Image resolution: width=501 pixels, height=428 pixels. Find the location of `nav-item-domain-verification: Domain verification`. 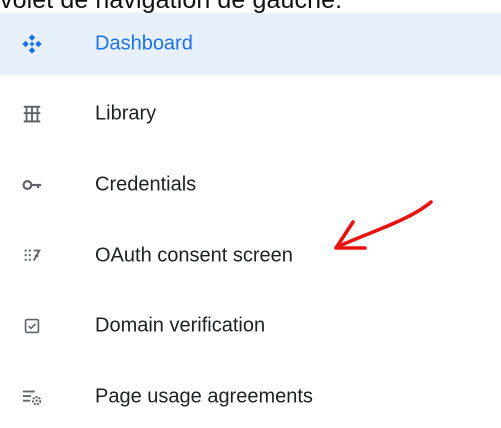

nav-item-domain-verification: Domain verification is located at coordinates (250, 326).